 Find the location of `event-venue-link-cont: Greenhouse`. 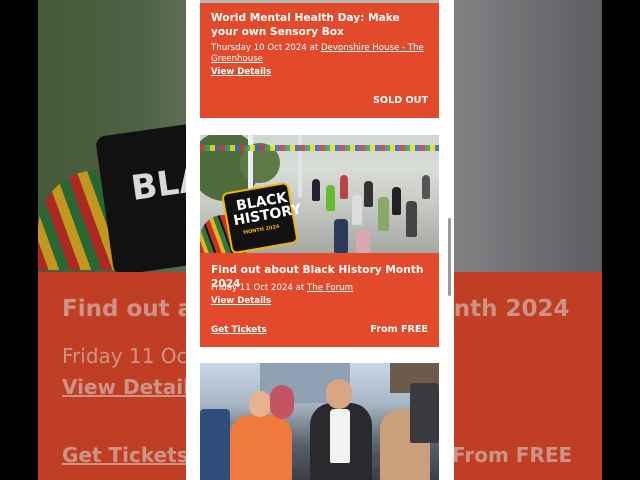

event-venue-link-cont: Greenhouse is located at coordinates (237, 59).